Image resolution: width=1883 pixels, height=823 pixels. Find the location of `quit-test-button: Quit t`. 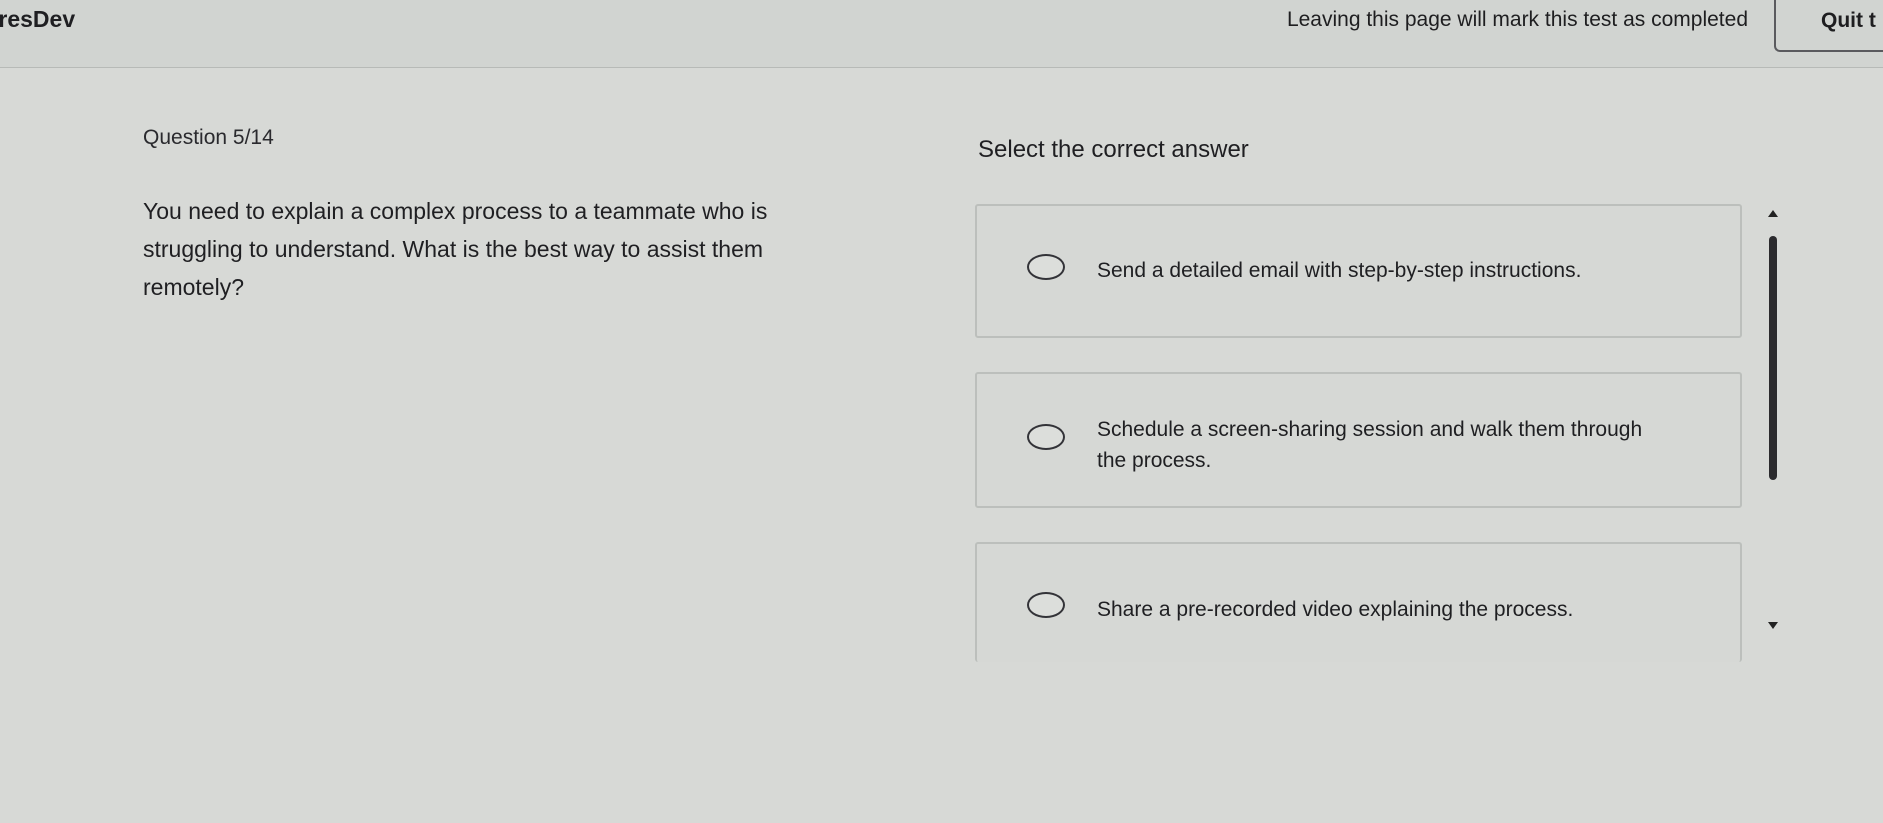

quit-test-button: Quit t is located at coordinates (1848, 21).